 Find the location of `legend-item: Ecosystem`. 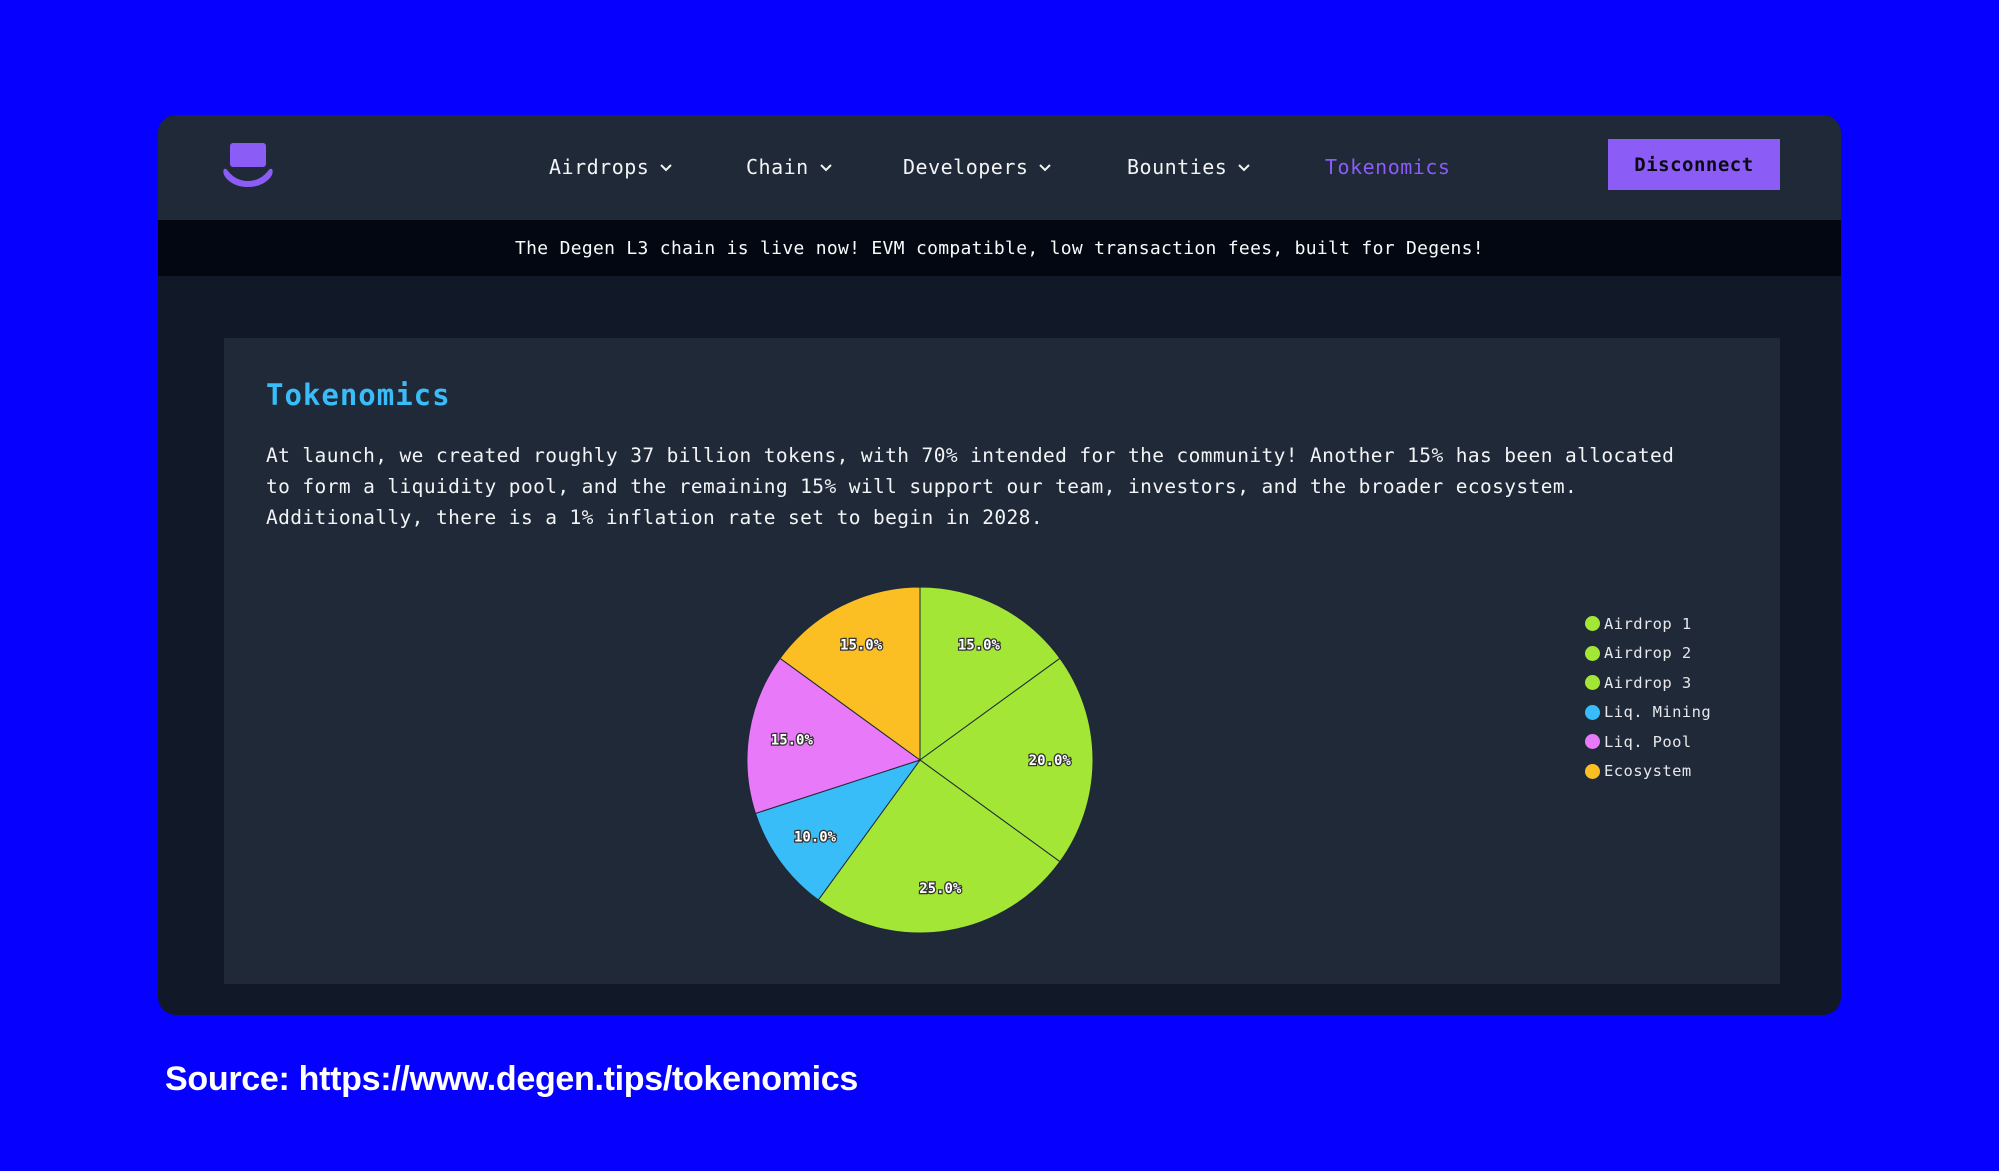

legend-item: Ecosystem is located at coordinates (1648, 772).